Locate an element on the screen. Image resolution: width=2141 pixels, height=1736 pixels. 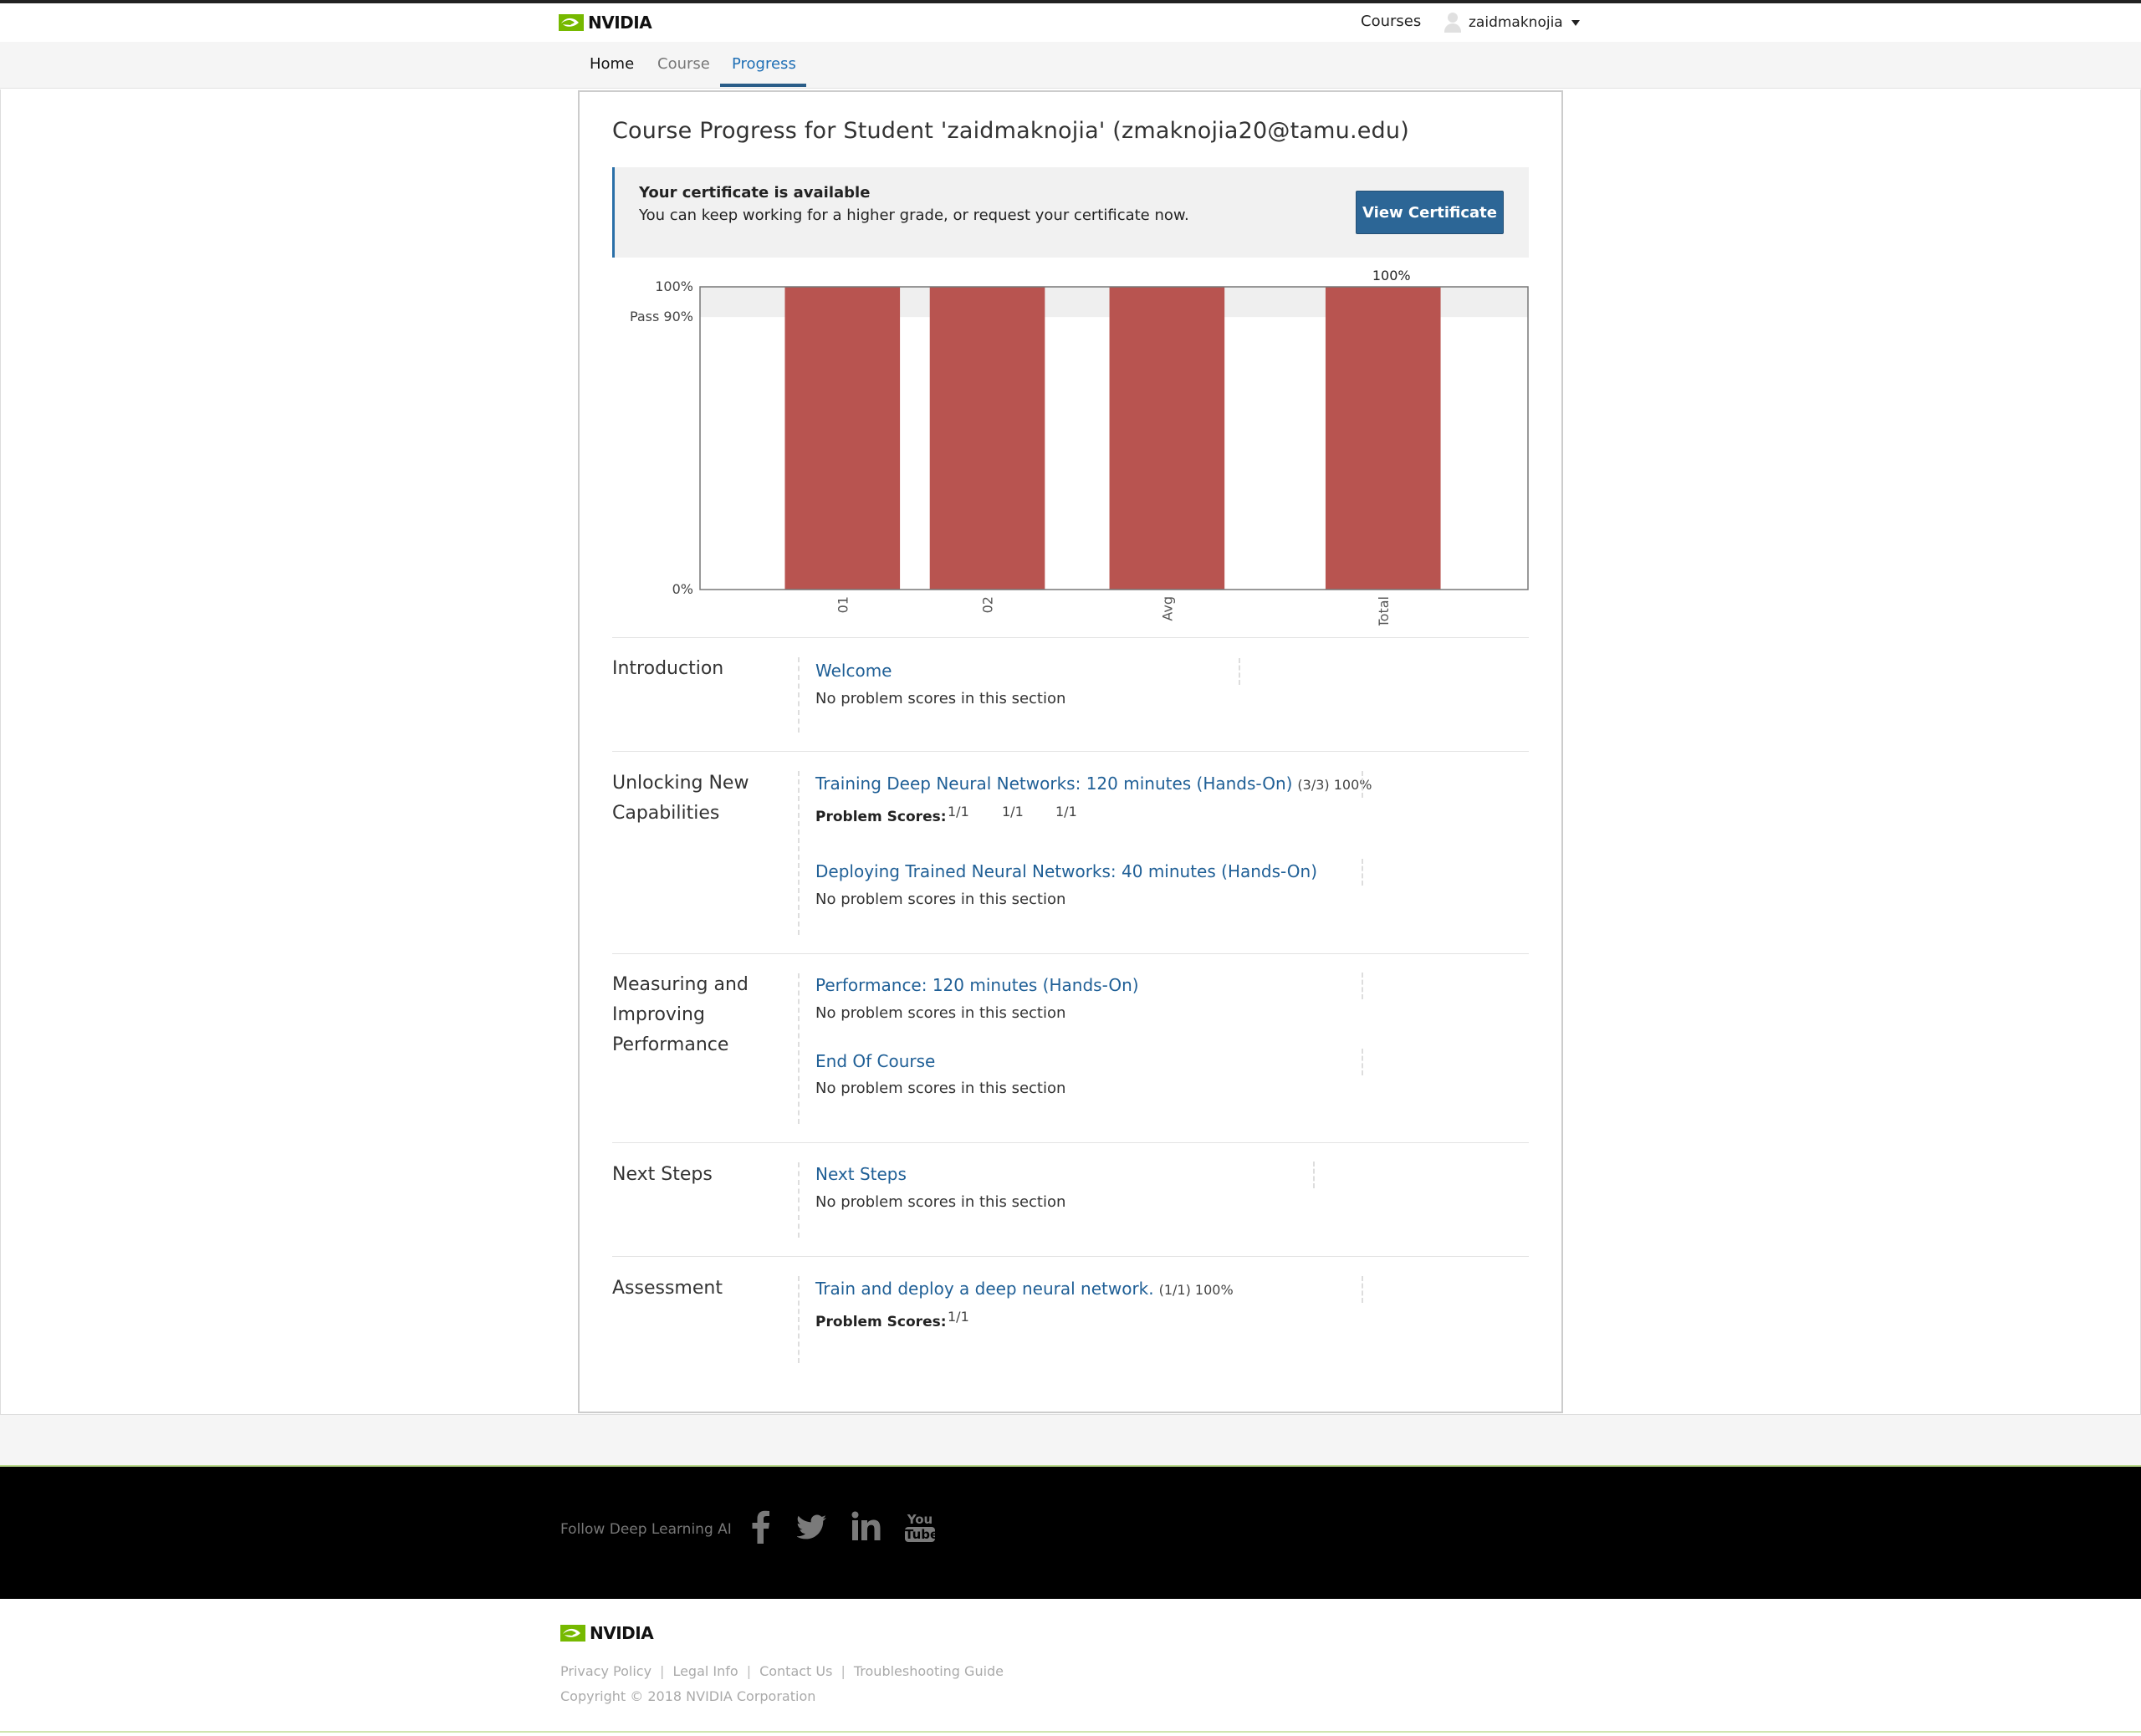
courses-link: Courses is located at coordinates (1391, 21).